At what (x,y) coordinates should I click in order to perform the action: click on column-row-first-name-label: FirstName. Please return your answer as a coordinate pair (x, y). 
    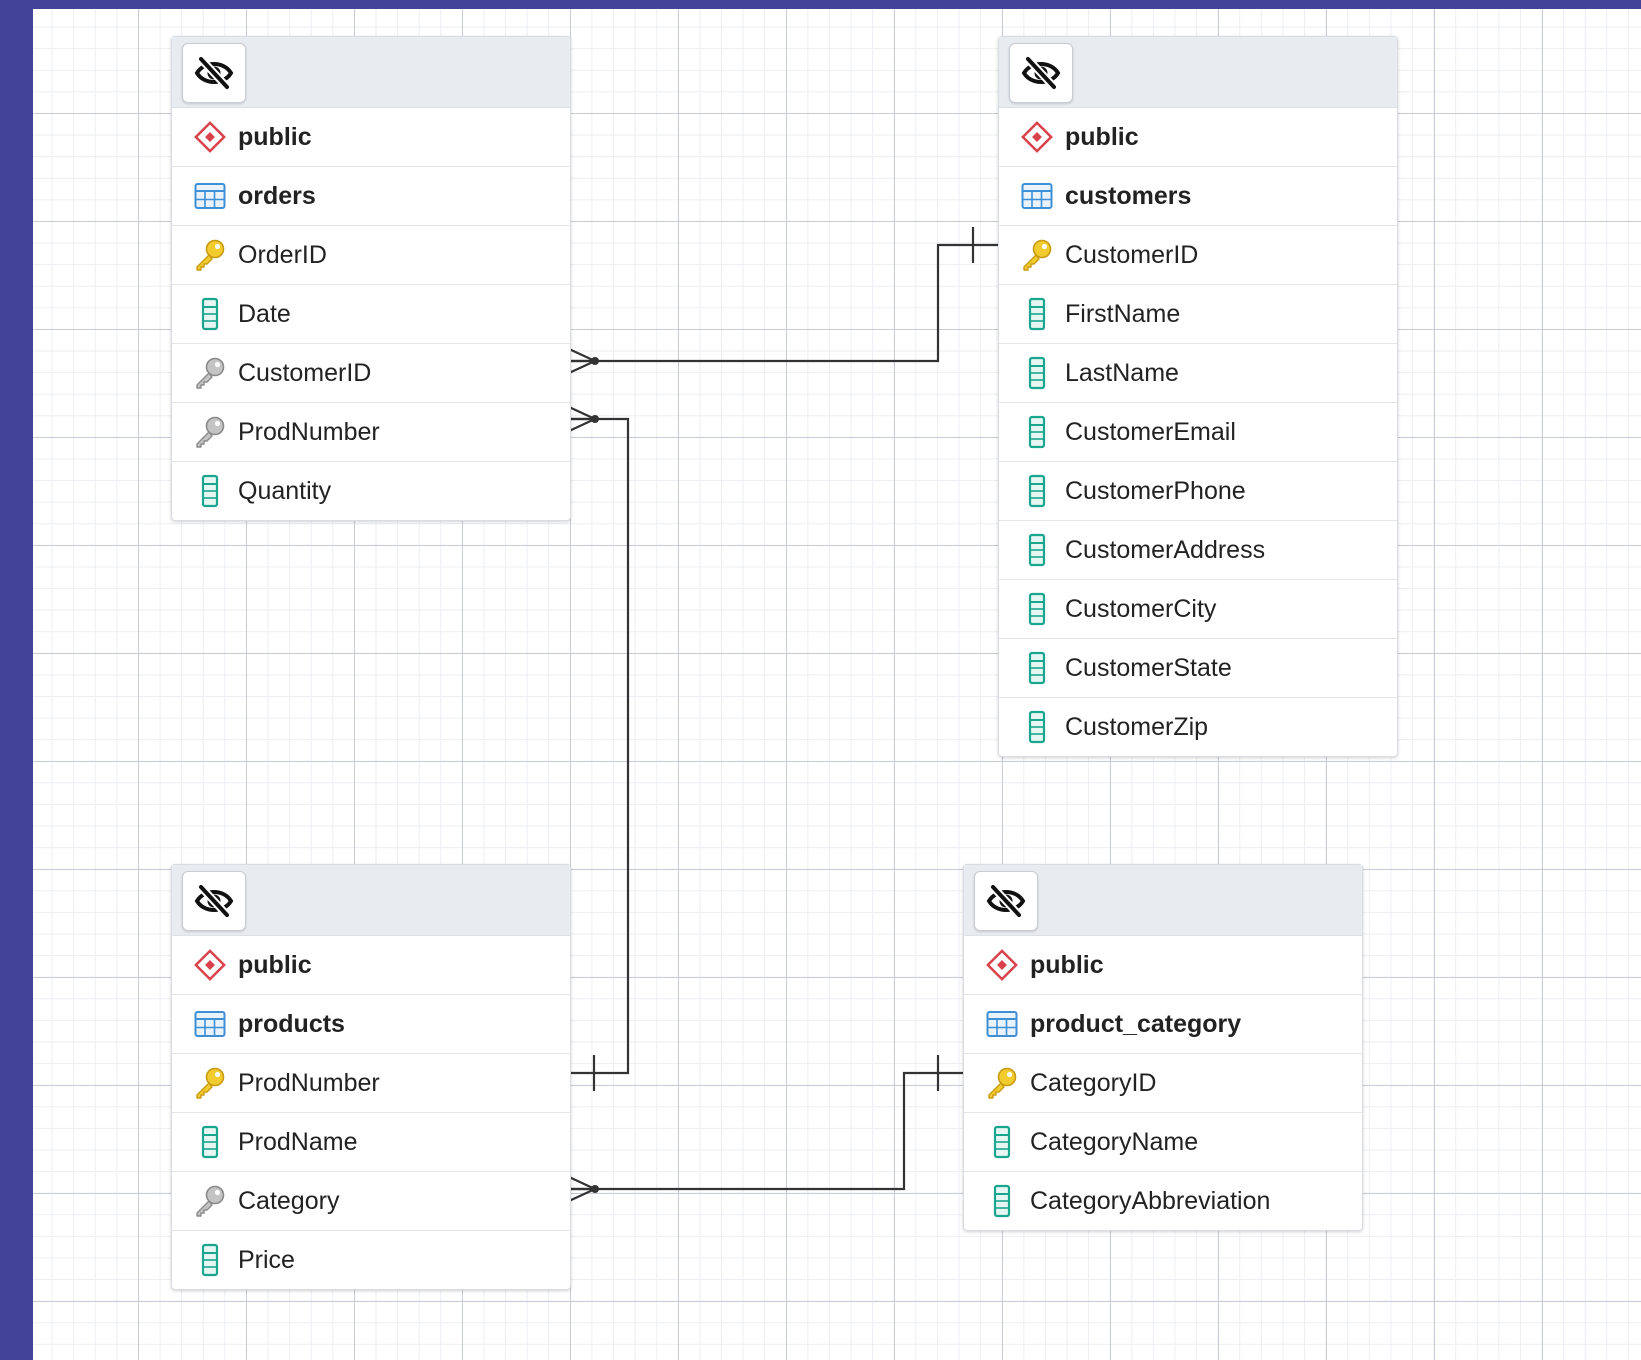
    Looking at the image, I should click on (1123, 313).